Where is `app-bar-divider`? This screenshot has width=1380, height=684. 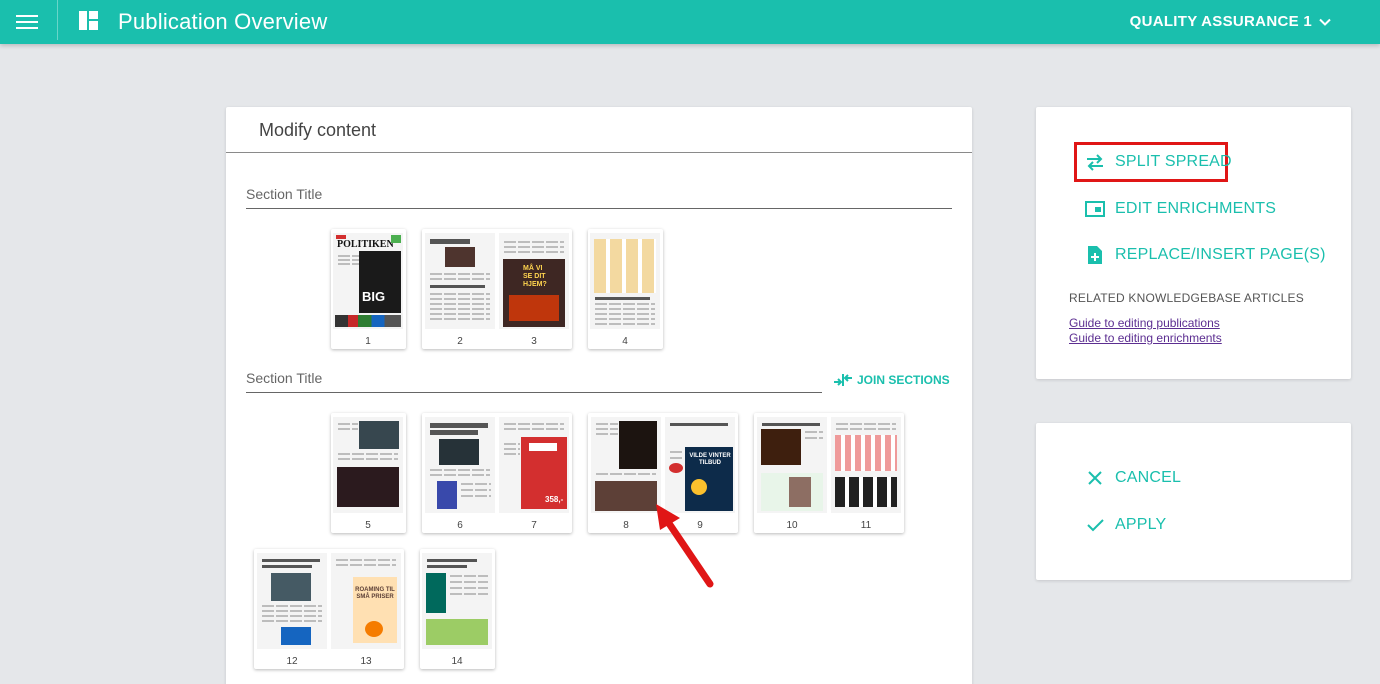
app-bar-divider is located at coordinates (57, 20).